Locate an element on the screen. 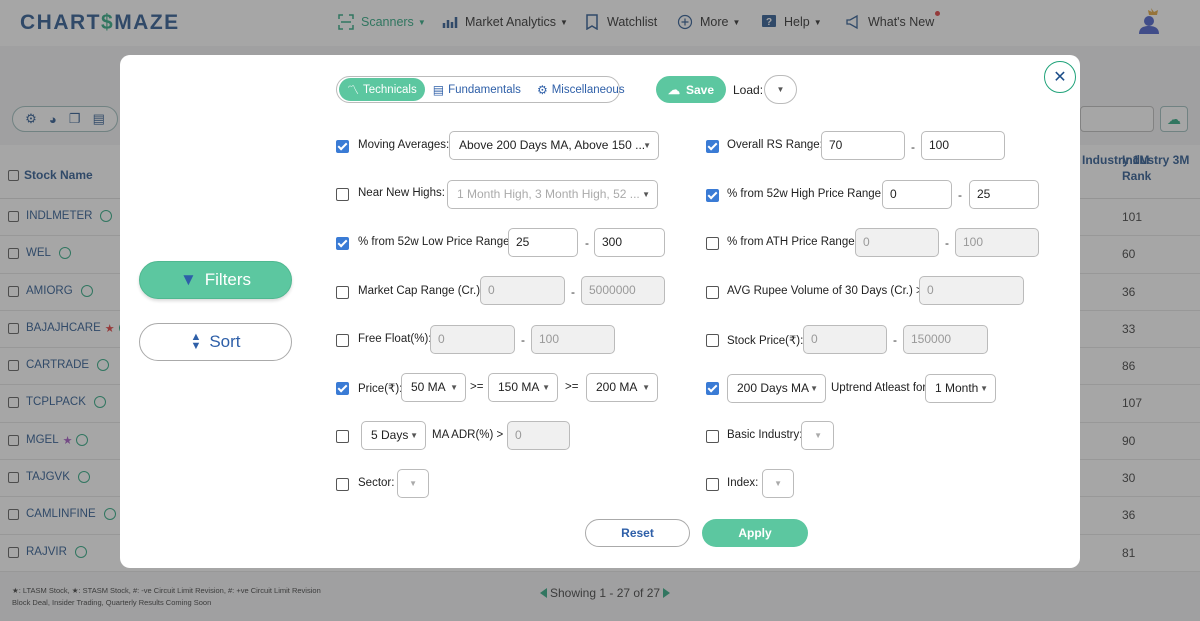 The width and height of the screenshot is (1200, 621). tab-label: Miscellaneous is located at coordinates (588, 89).